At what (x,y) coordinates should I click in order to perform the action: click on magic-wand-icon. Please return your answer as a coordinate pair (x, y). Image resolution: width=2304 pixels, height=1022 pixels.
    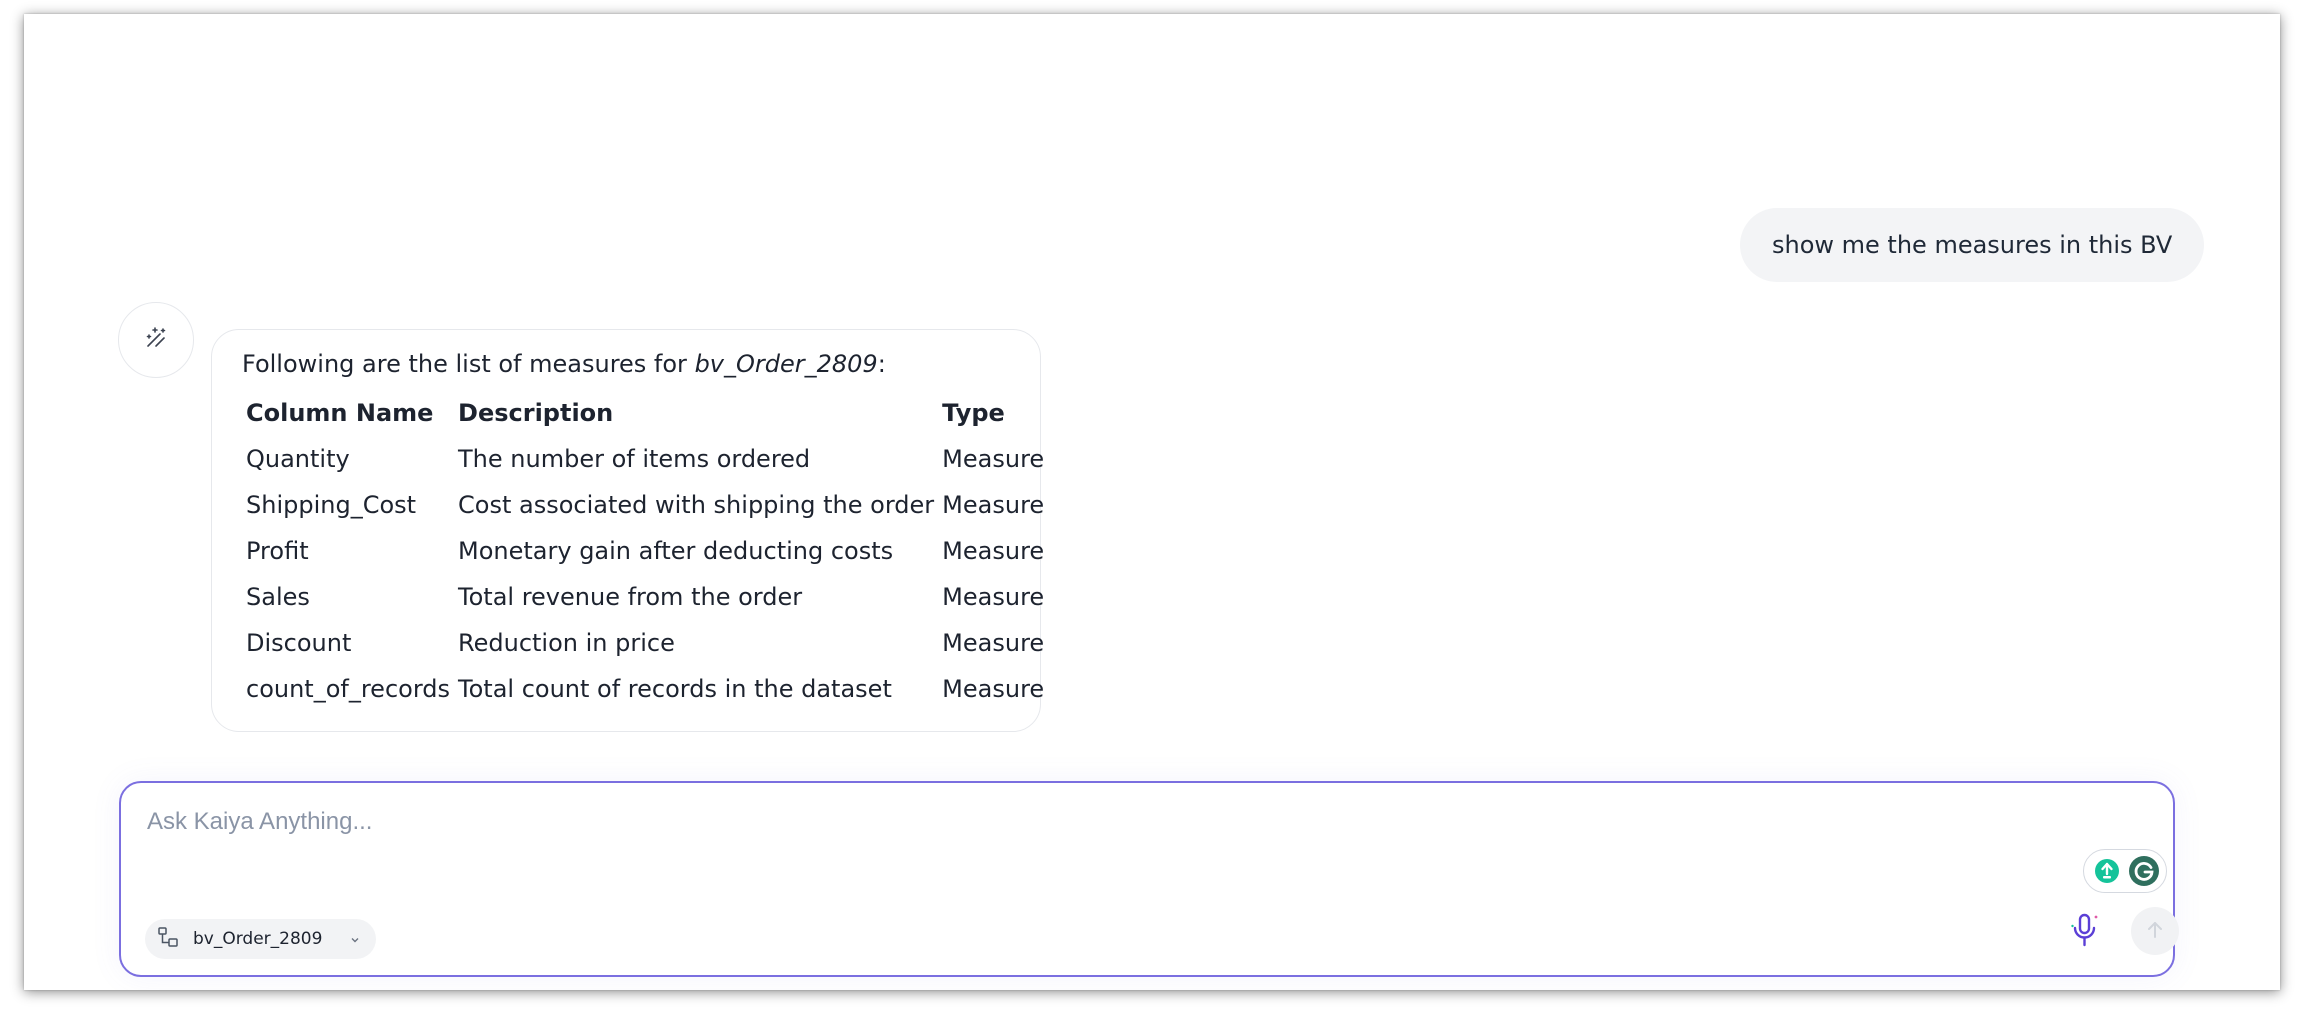
    Looking at the image, I should click on (156, 340).